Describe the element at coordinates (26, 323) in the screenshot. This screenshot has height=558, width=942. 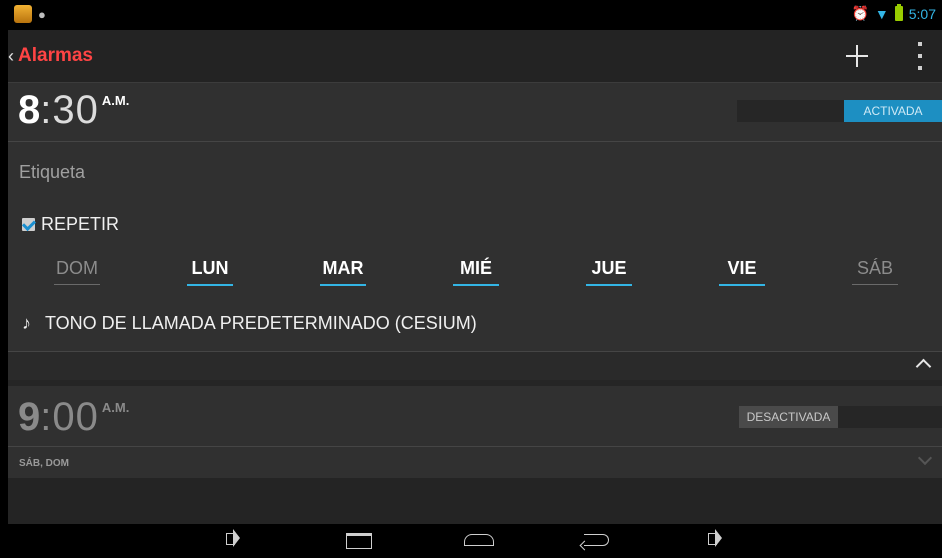
I see `music-note-icon: ♪` at that location.